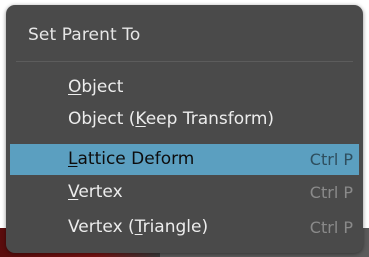 This screenshot has width=369, height=257. Describe the element at coordinates (138, 227) in the screenshot. I see `menu-item-label: Vertex (Triangle)` at that location.